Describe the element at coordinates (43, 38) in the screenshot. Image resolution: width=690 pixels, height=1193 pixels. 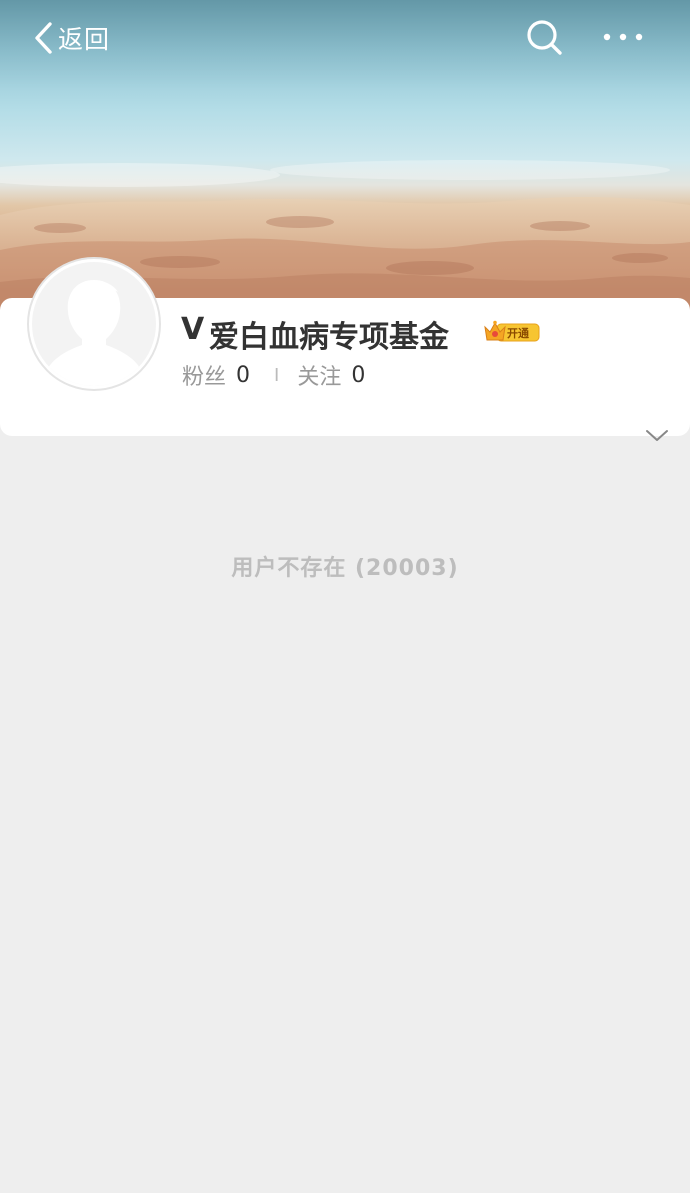
I see `chevron-left-icon` at that location.